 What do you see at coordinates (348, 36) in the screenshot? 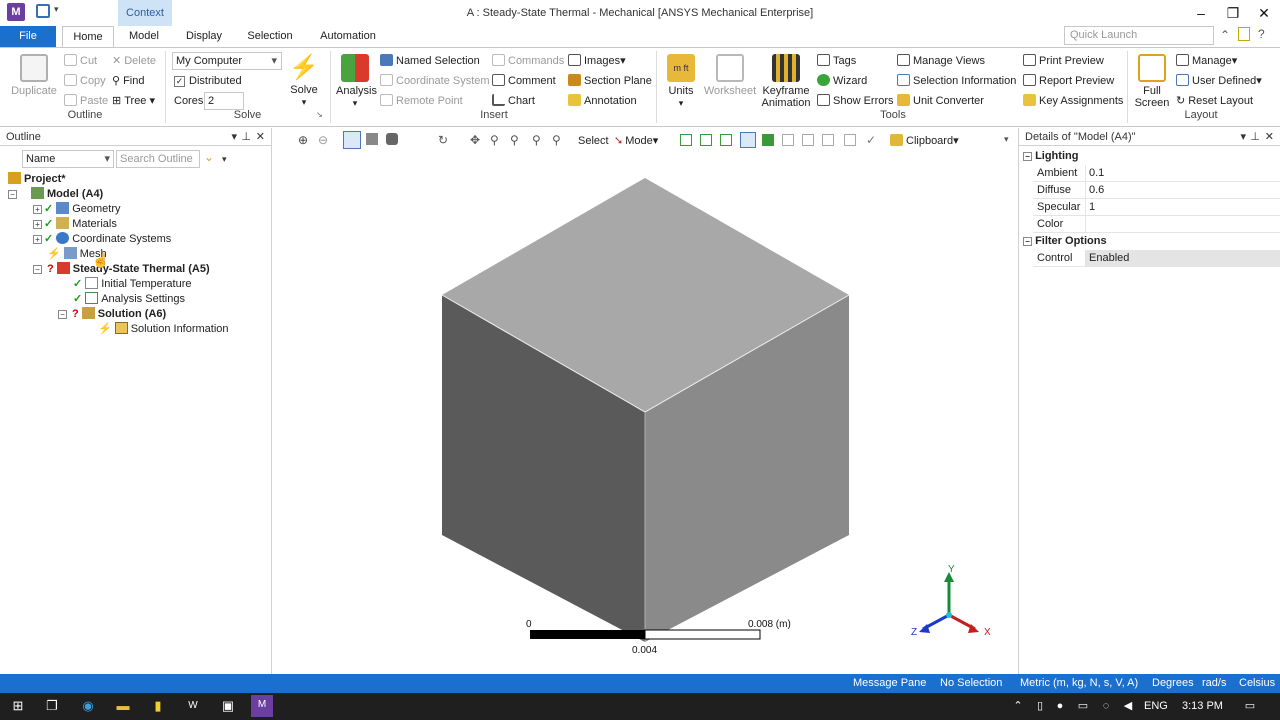
I see `tab-automation: Automation` at bounding box center [348, 36].